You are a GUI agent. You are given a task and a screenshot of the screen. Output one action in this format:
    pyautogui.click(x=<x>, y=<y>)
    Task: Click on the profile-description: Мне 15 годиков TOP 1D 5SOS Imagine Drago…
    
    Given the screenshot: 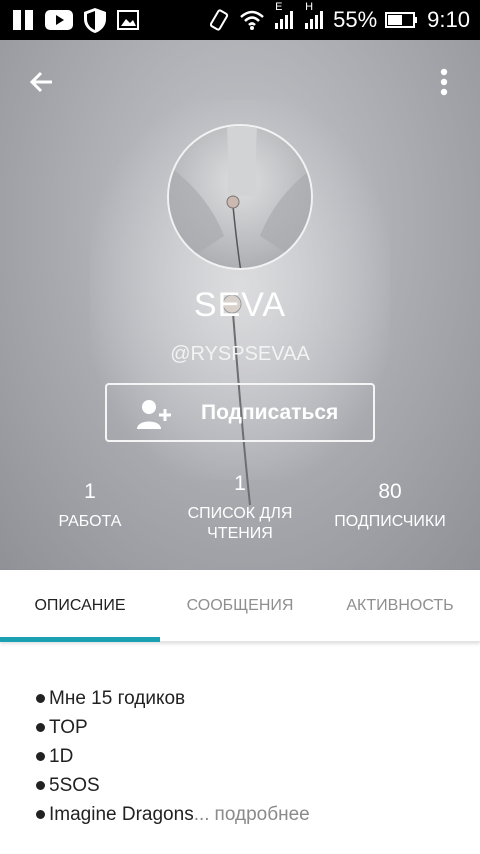 What is the action you would take?
    pyautogui.click(x=246, y=756)
    